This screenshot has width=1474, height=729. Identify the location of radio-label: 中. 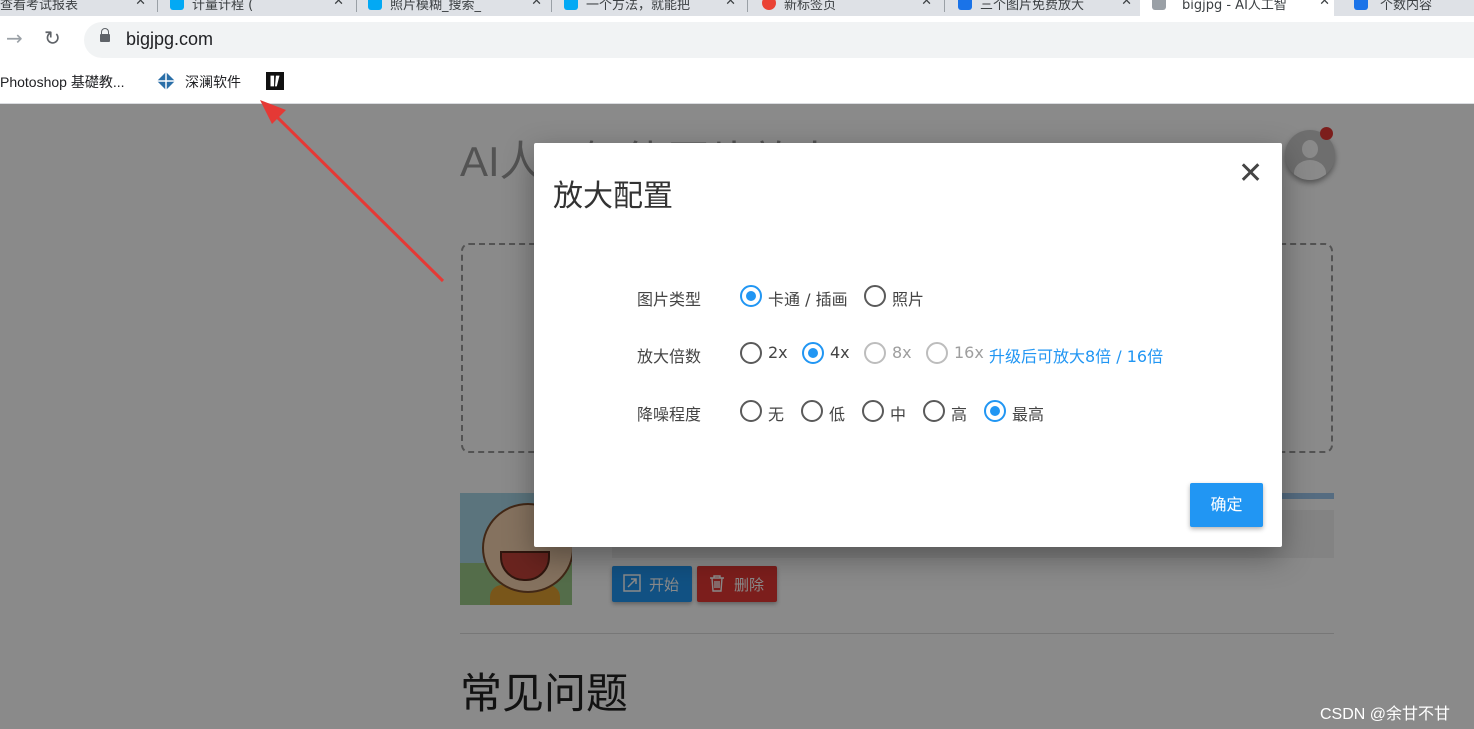
(898, 414).